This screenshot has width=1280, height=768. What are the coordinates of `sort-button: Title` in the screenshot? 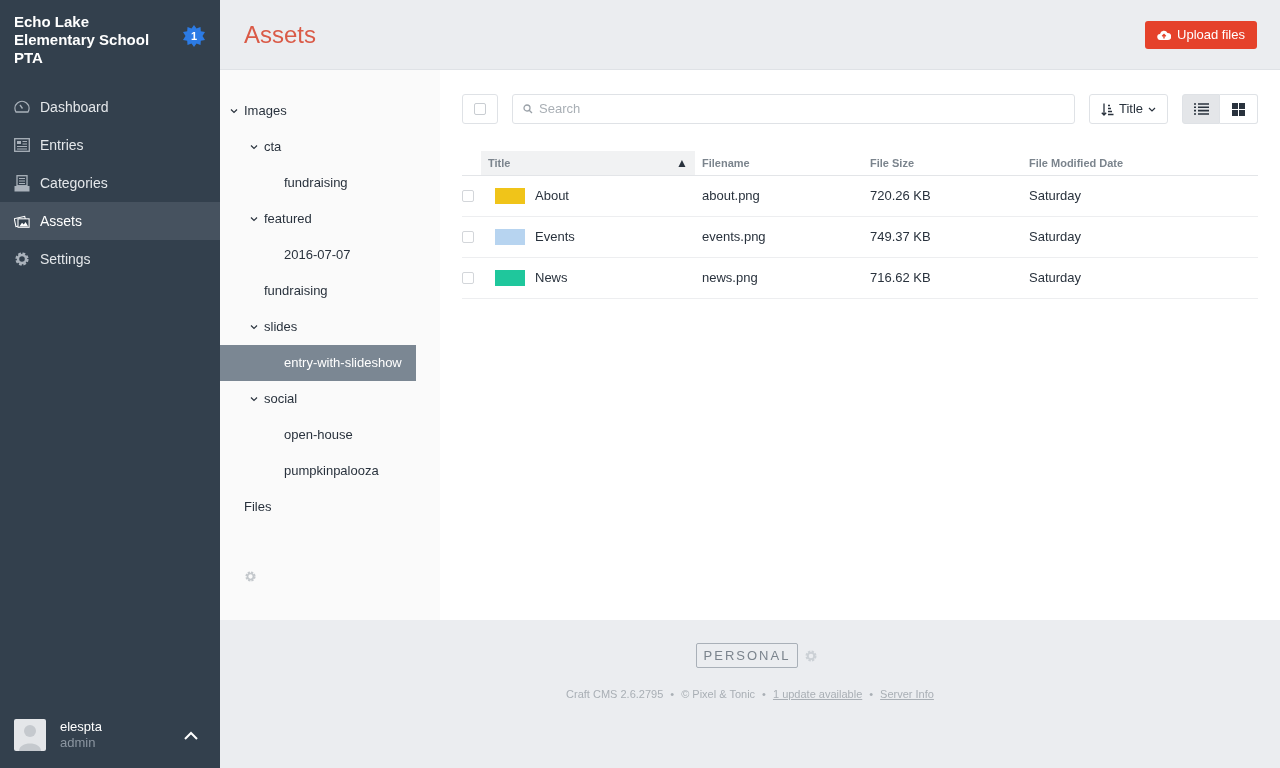 It's located at (1128, 109).